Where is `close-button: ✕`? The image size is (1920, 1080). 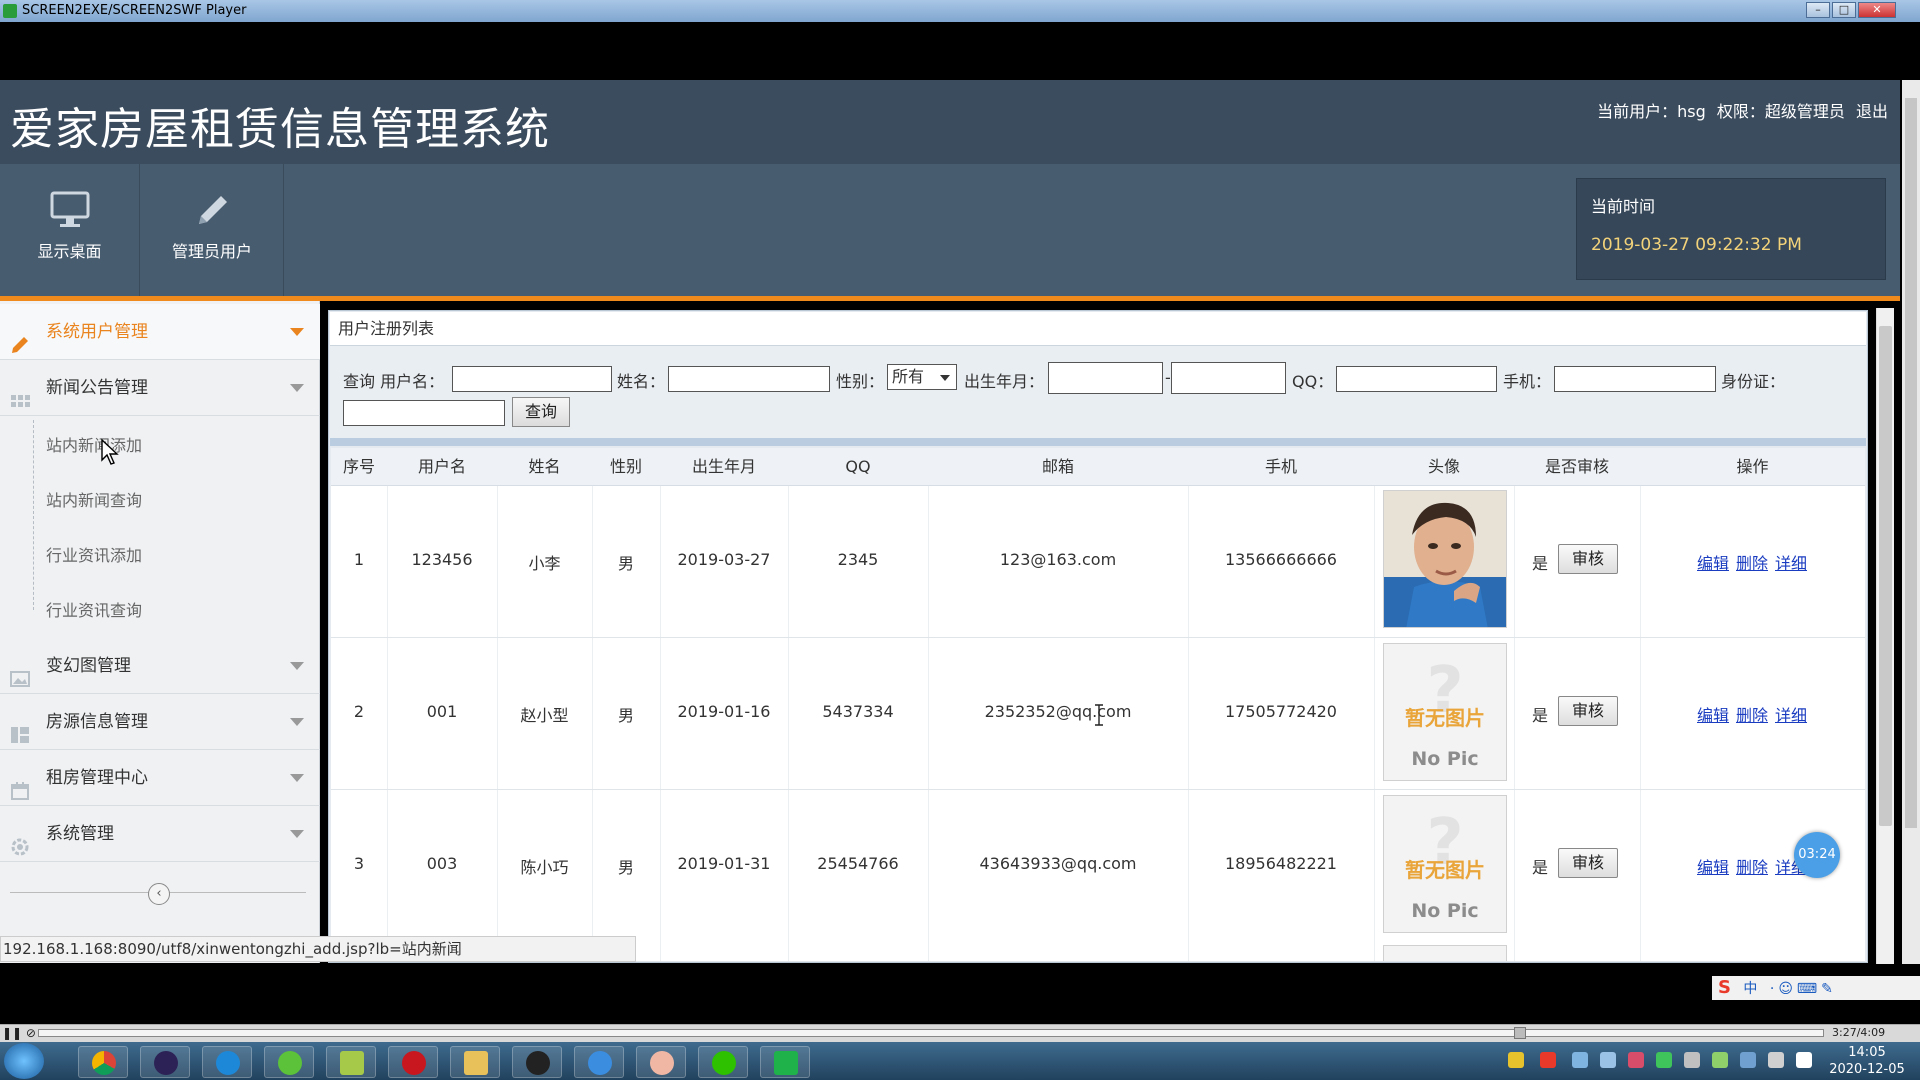
close-button: ✕ is located at coordinates (1877, 10).